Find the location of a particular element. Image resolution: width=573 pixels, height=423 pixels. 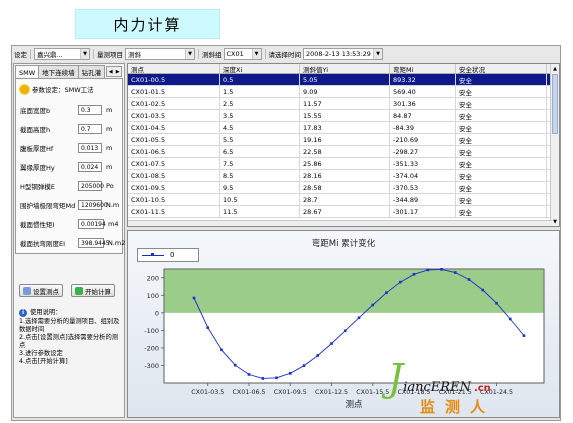

param-unit: m is located at coordinates (109, 167).